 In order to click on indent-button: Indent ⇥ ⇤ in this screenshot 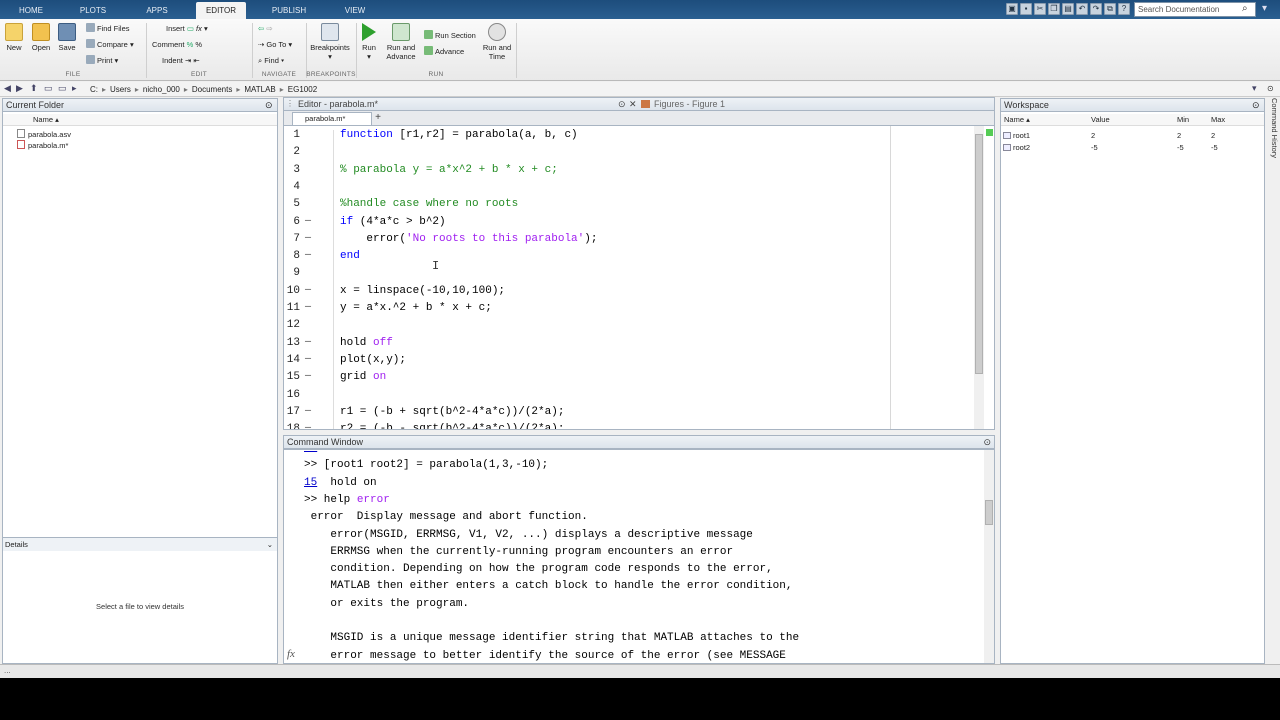, I will do `click(181, 61)`.